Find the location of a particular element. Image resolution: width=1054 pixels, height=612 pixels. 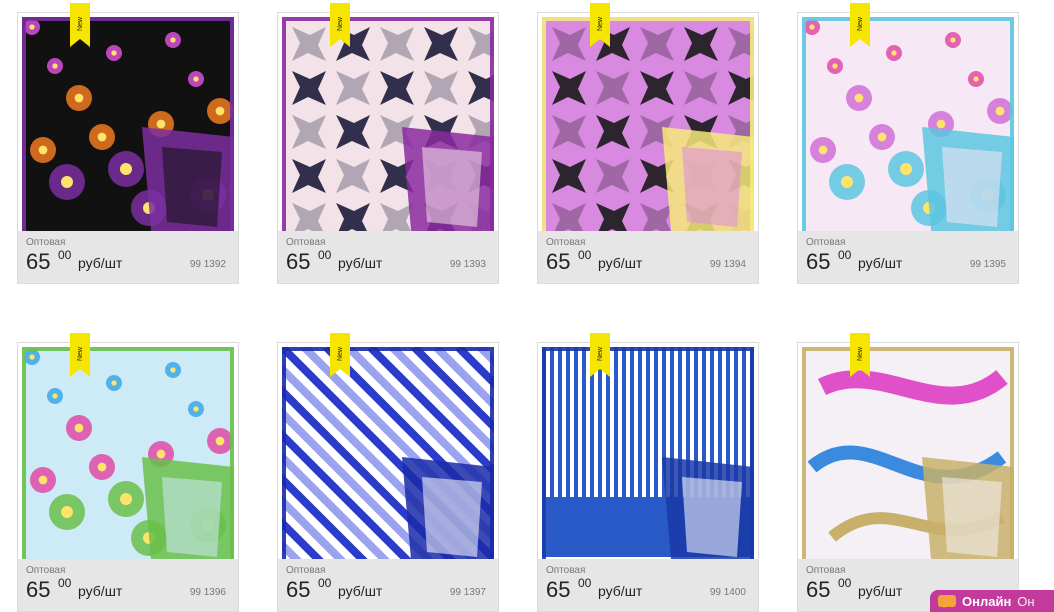

price-panel: Оптовая 65 00 руб/шт 99 1392 is located at coordinates (128, 257).